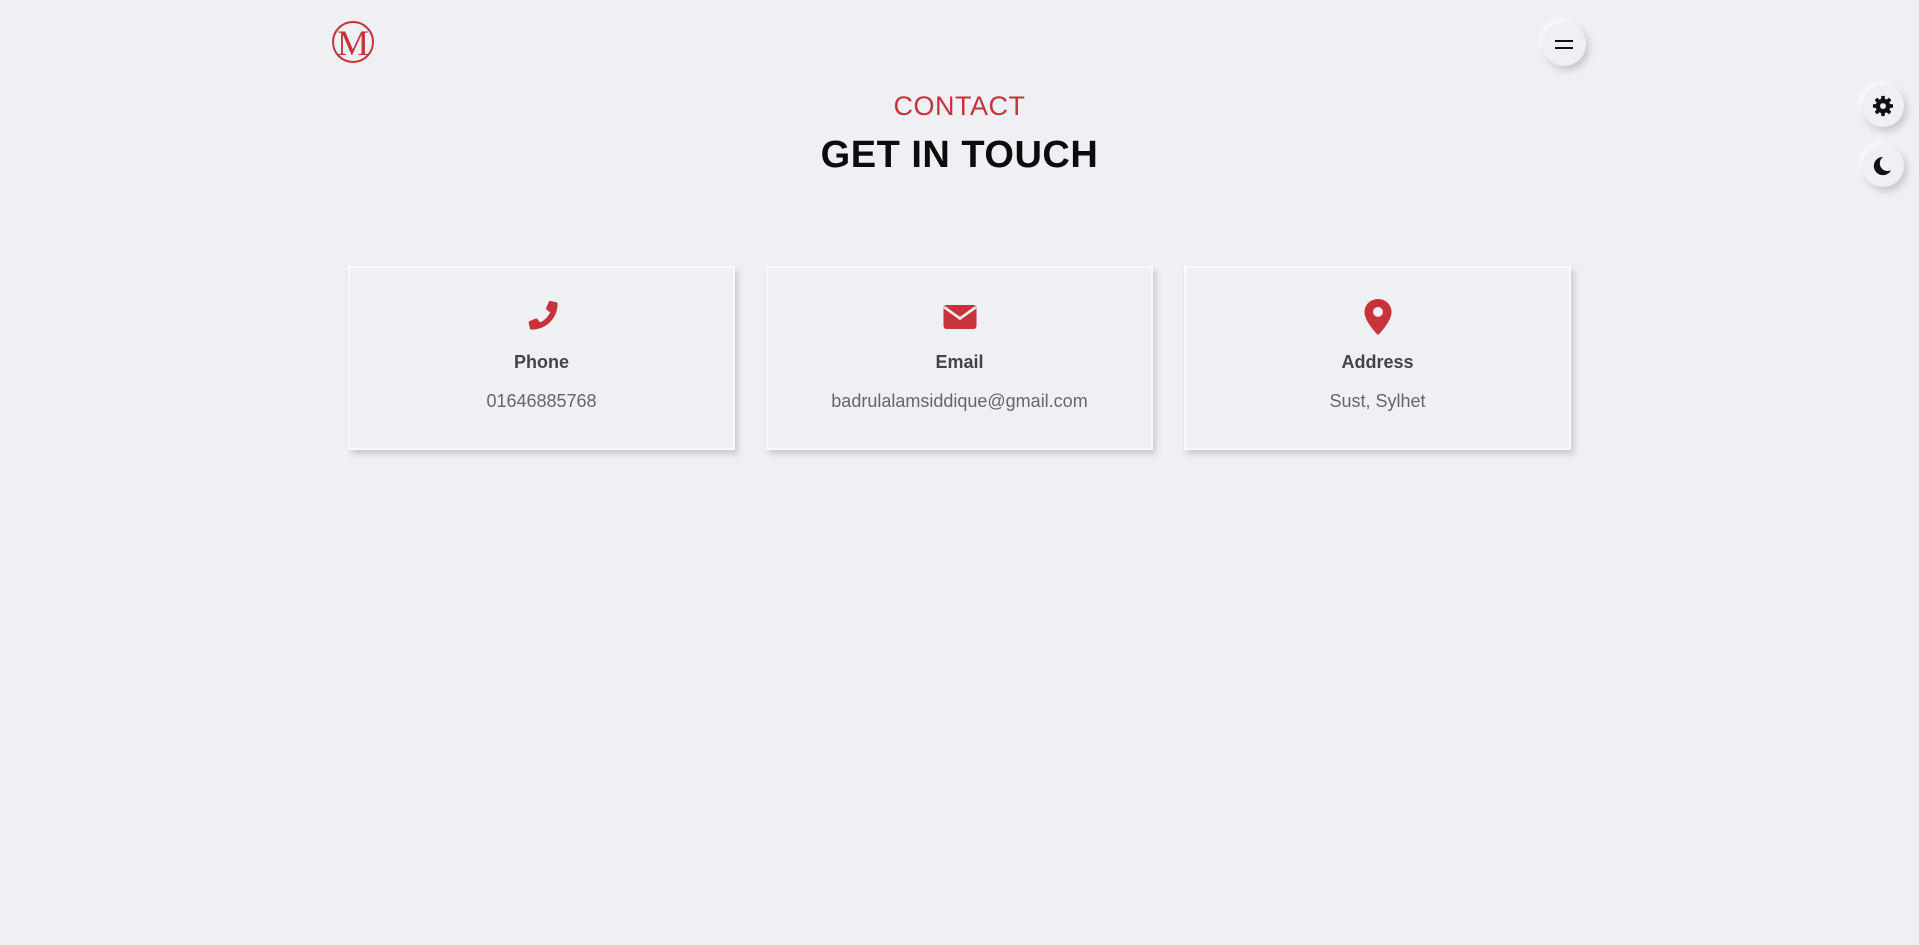  Describe the element at coordinates (542, 317) in the screenshot. I see `phone-icon` at that location.